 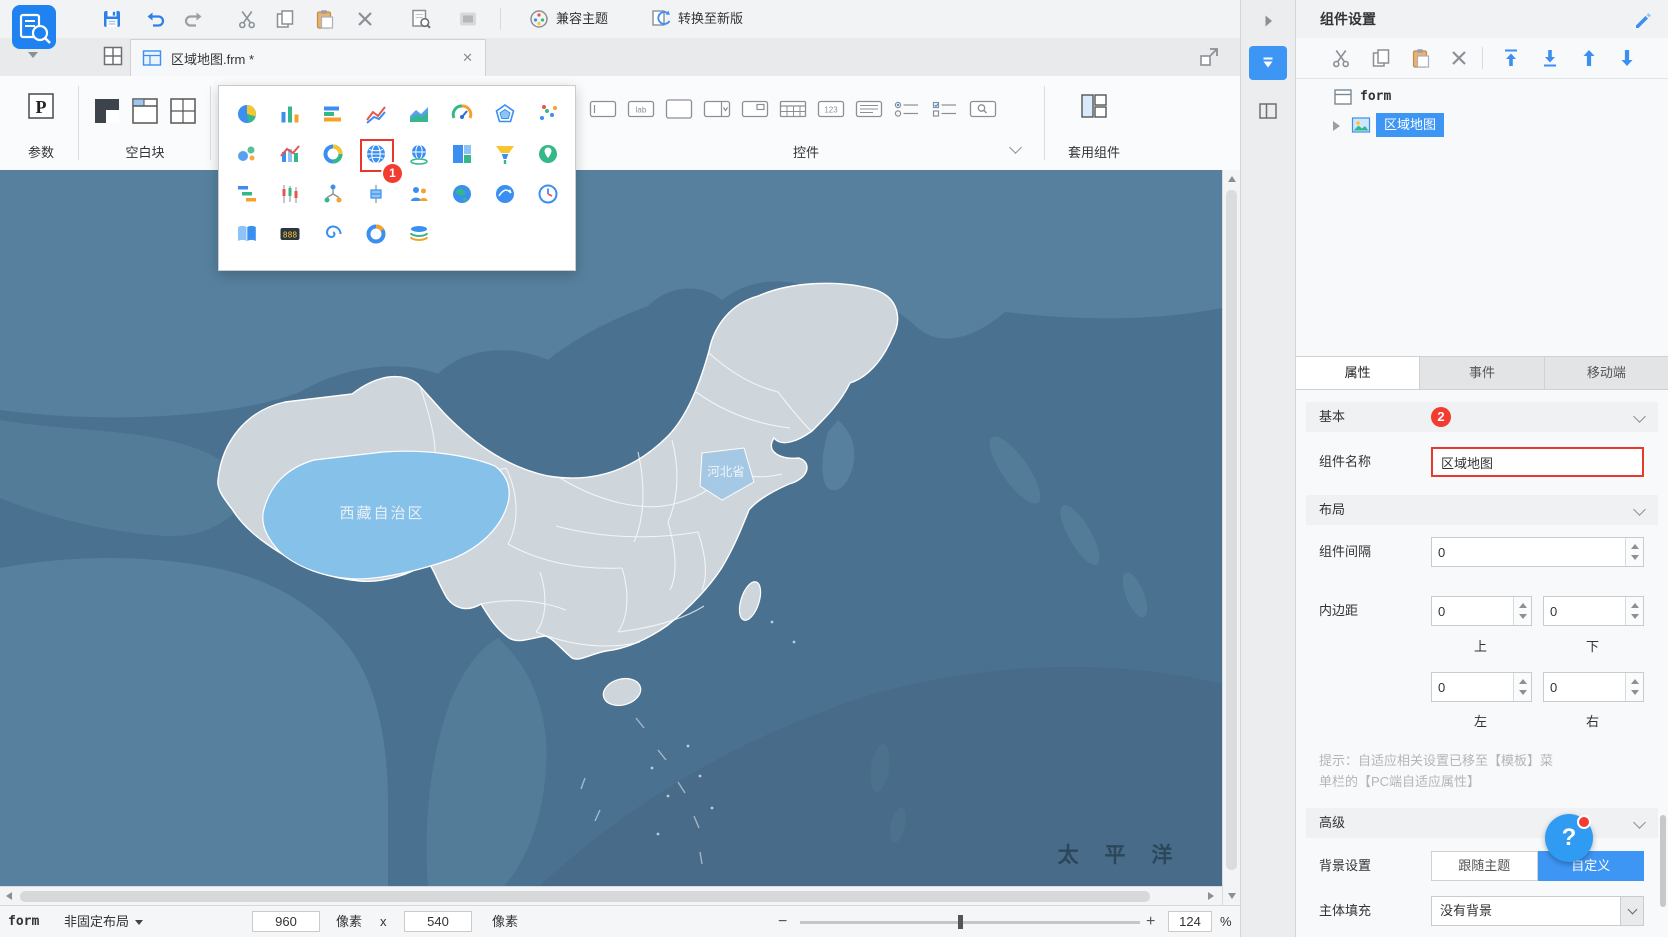 I want to click on widget-settings-button, so click(x=1268, y=63).